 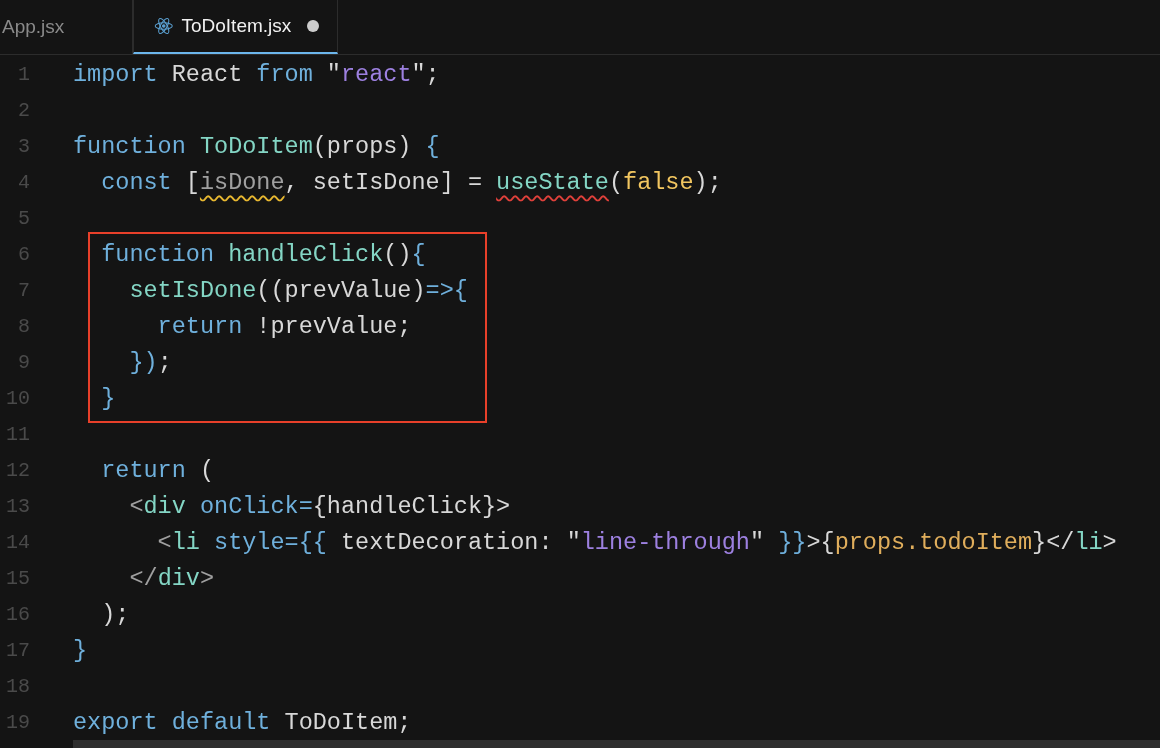 What do you see at coordinates (256, 146) in the screenshot?
I see `code-line: function ToDoItem(props) {` at bounding box center [256, 146].